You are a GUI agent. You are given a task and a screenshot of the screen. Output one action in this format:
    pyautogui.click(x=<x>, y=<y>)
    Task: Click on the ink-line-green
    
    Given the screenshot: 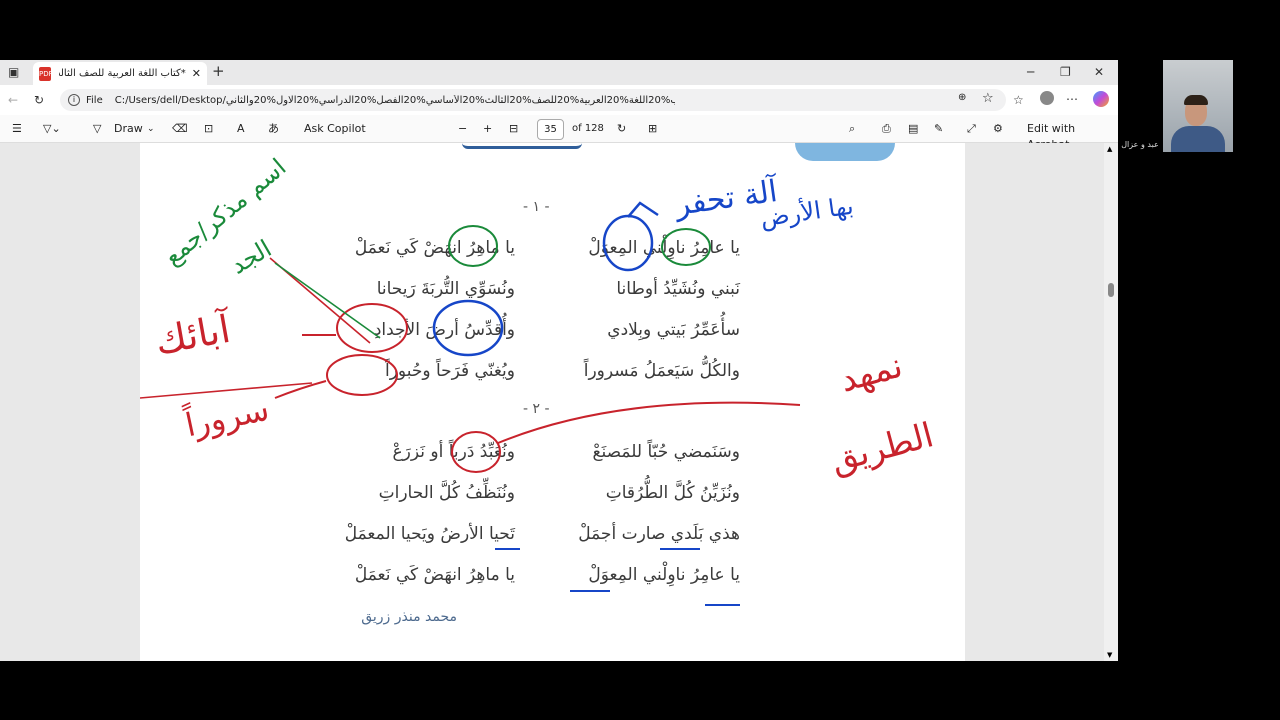 What is the action you would take?
    pyautogui.click(x=327, y=300)
    